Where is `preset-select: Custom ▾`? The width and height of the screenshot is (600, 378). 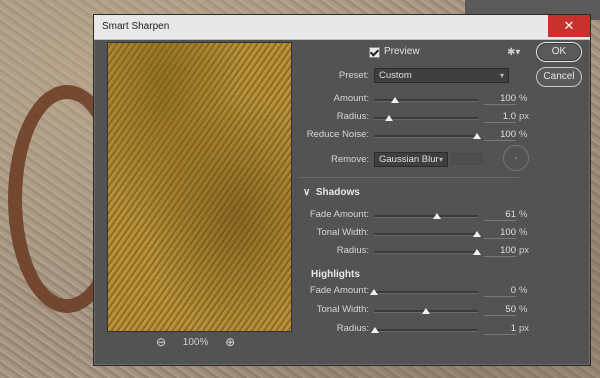
preset-select: Custom ▾ is located at coordinates (441, 75).